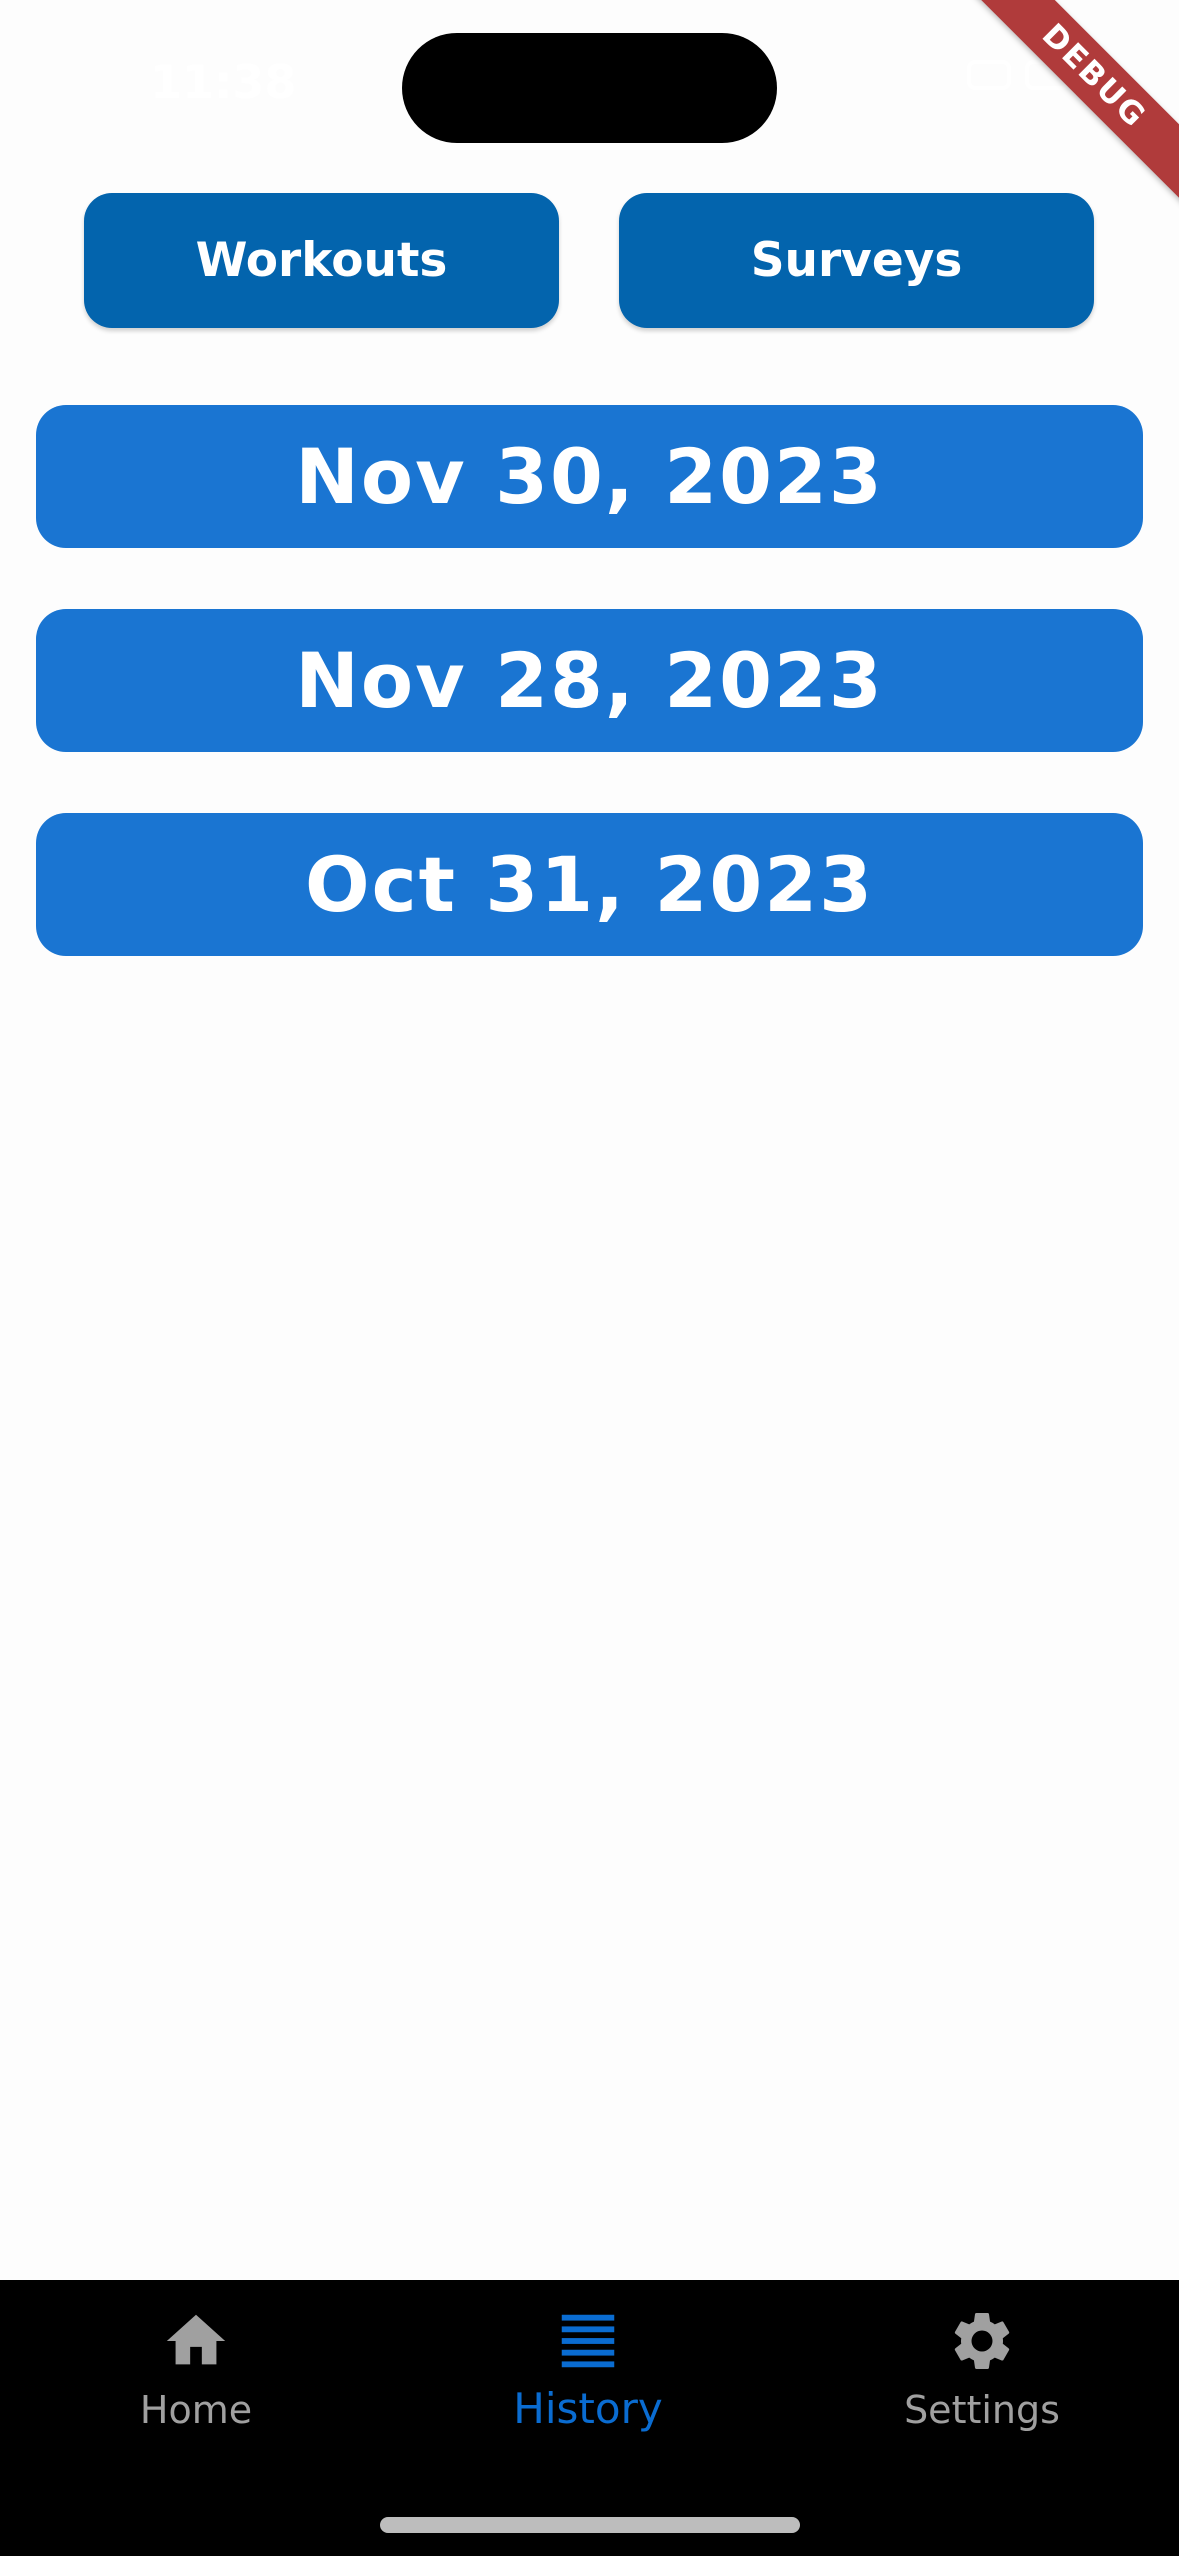  What do you see at coordinates (321, 260) in the screenshot?
I see `workouts-button: Workouts` at bounding box center [321, 260].